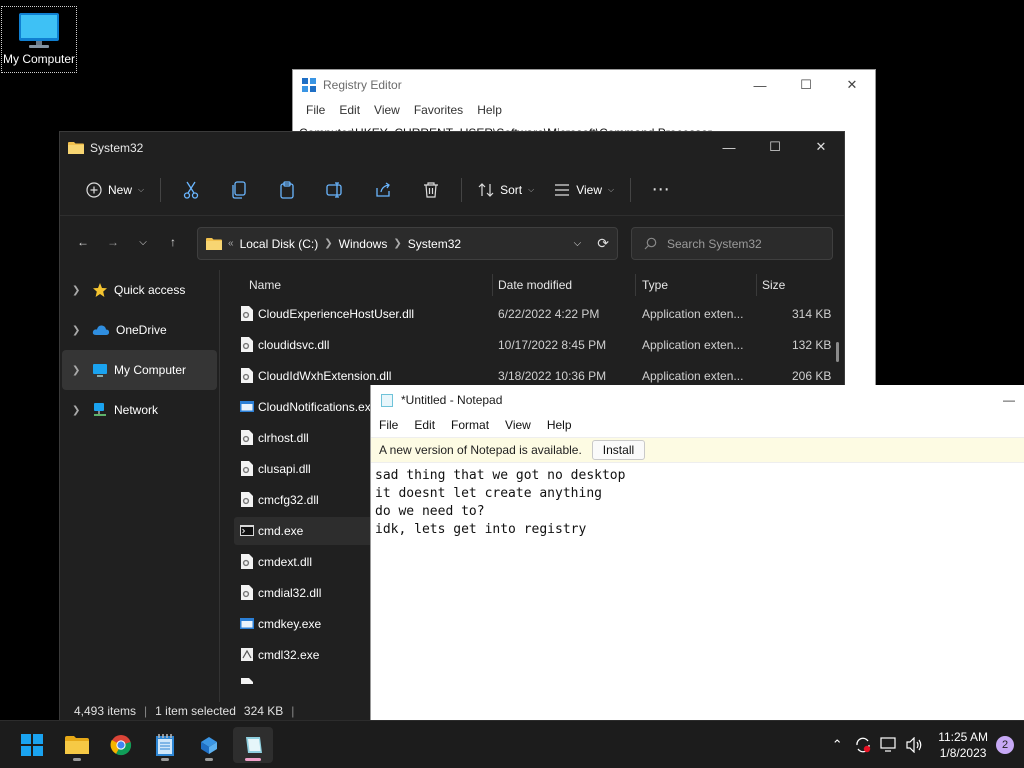 This screenshot has height=768, width=1024. I want to click on sort-label: Sort, so click(511, 189).